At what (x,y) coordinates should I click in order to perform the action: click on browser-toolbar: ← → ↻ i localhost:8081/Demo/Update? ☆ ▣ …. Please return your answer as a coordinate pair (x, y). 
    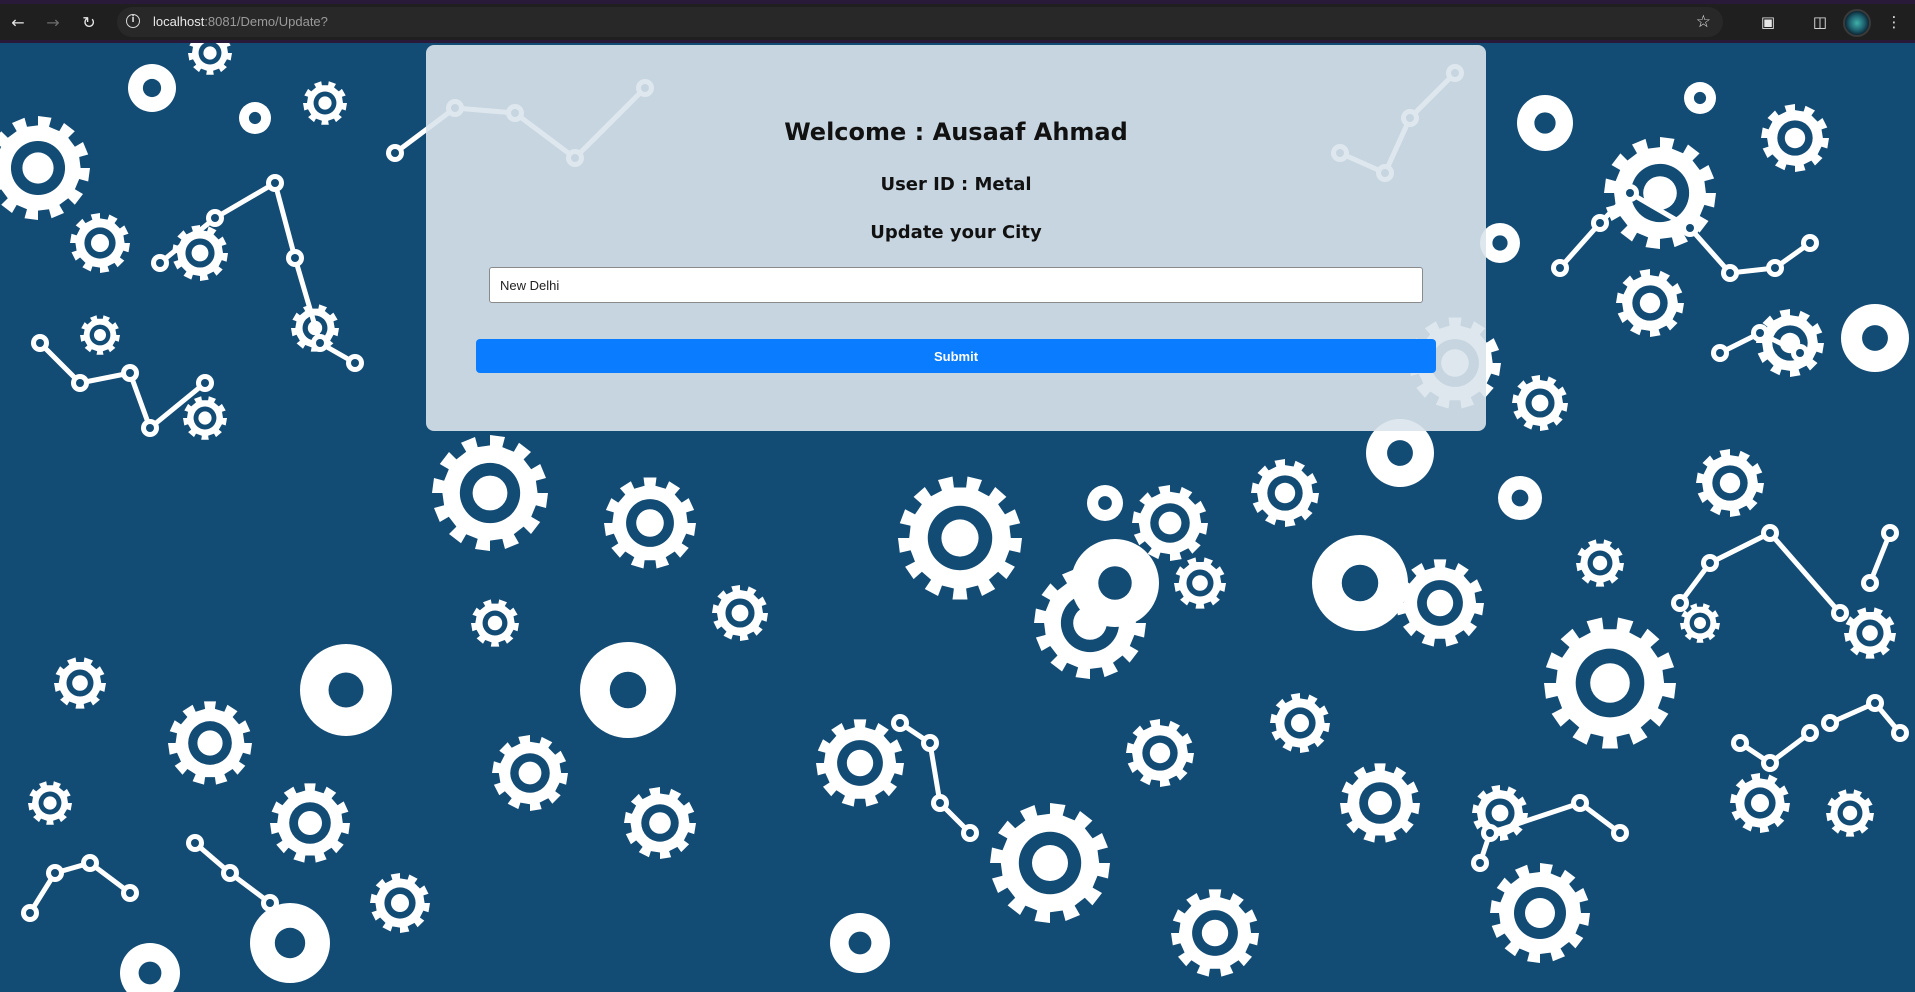
    Looking at the image, I should click on (957, 22).